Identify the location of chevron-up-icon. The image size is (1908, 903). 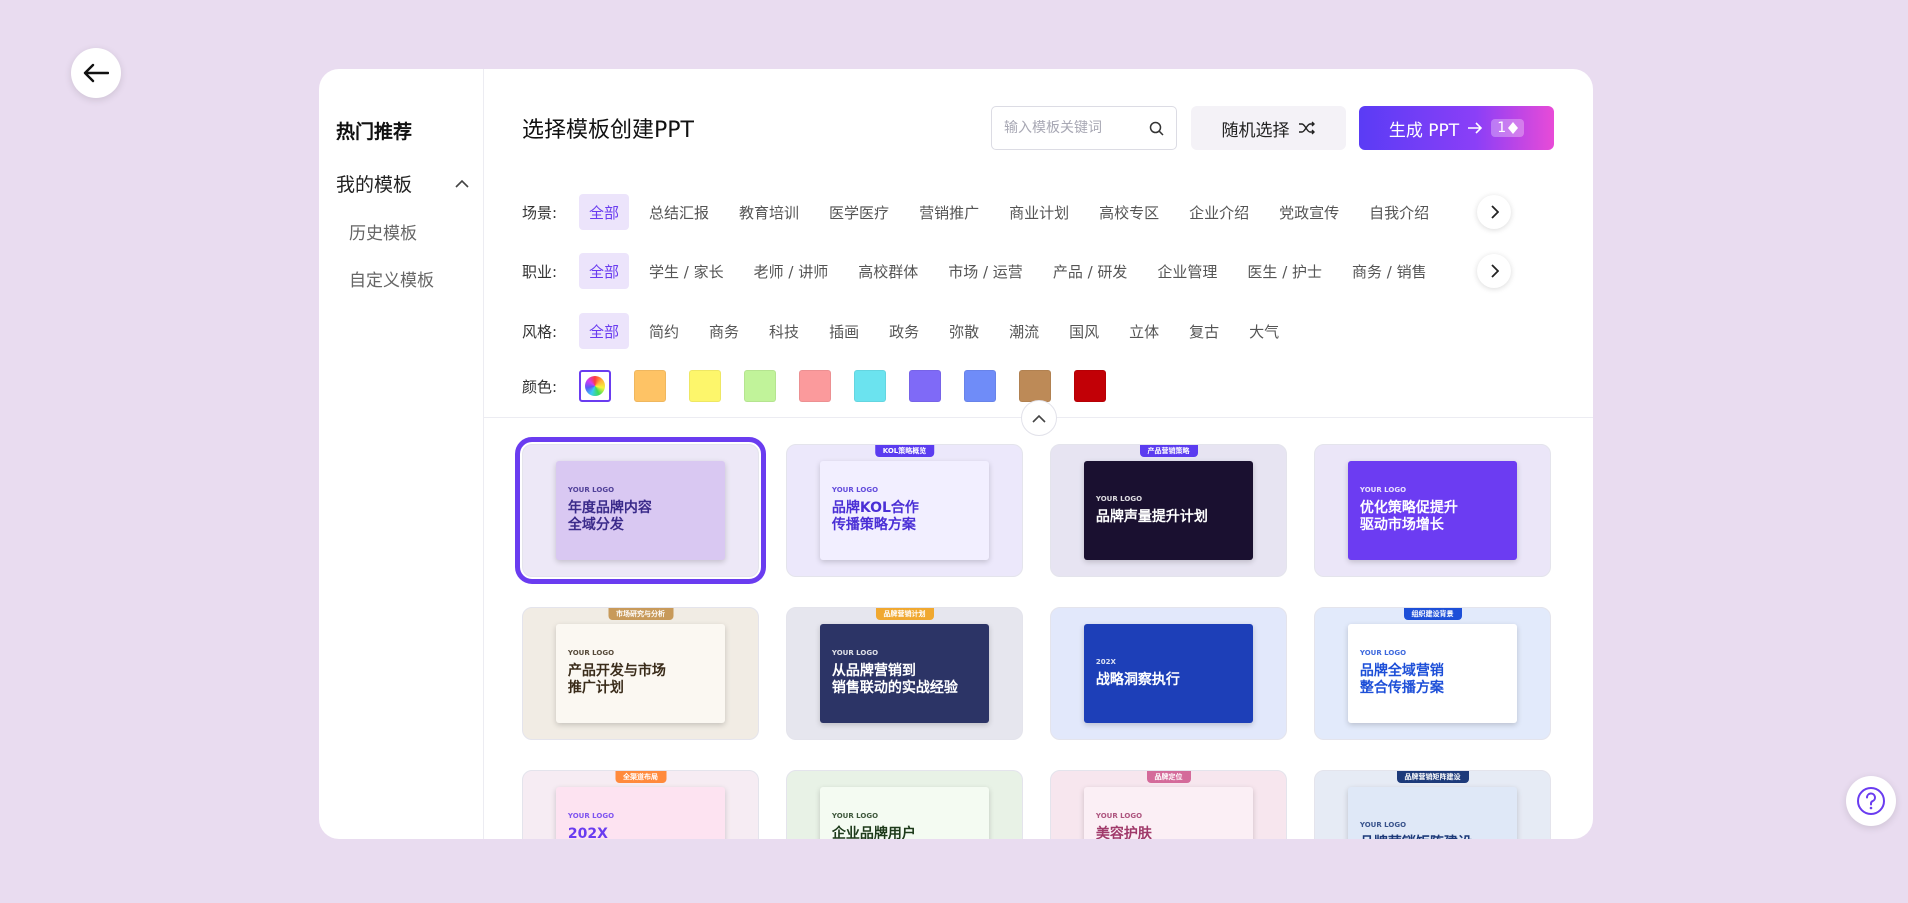
(1039, 418).